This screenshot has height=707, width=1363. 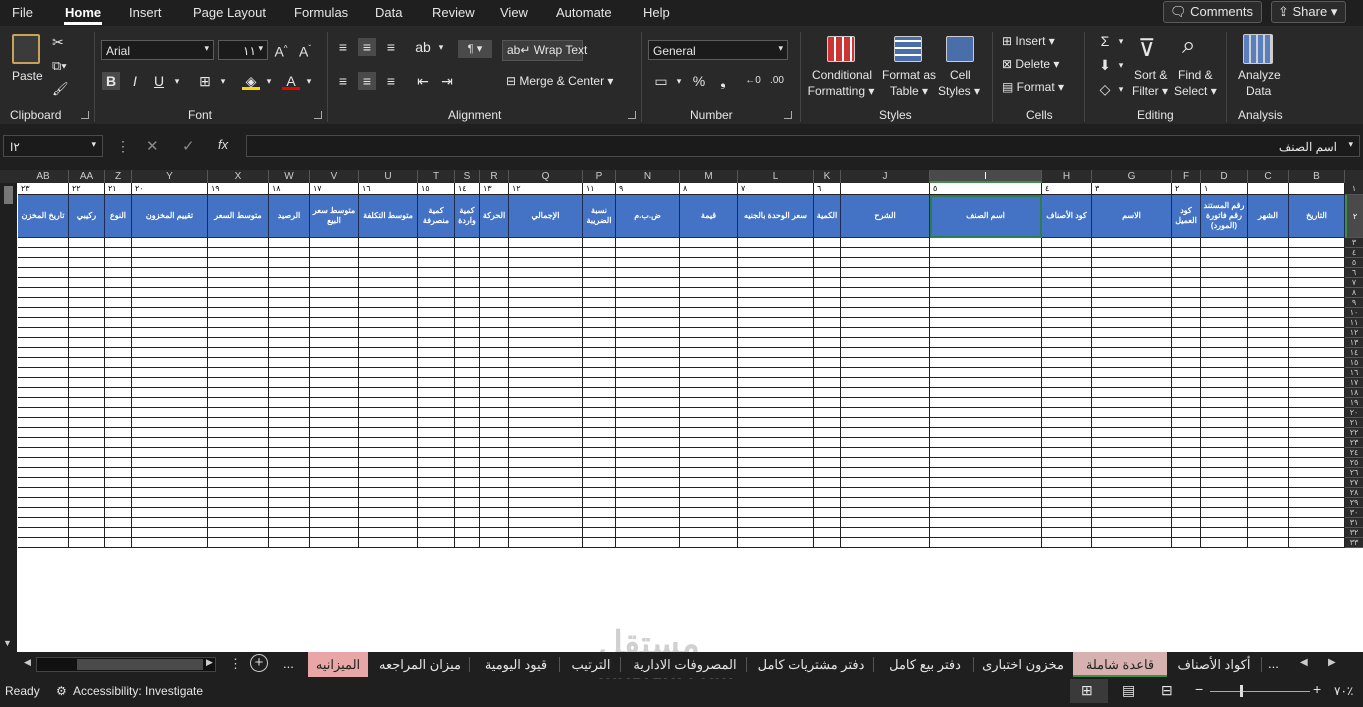 What do you see at coordinates (343, 47) in the screenshot?
I see `align-top-icon: ≡` at bounding box center [343, 47].